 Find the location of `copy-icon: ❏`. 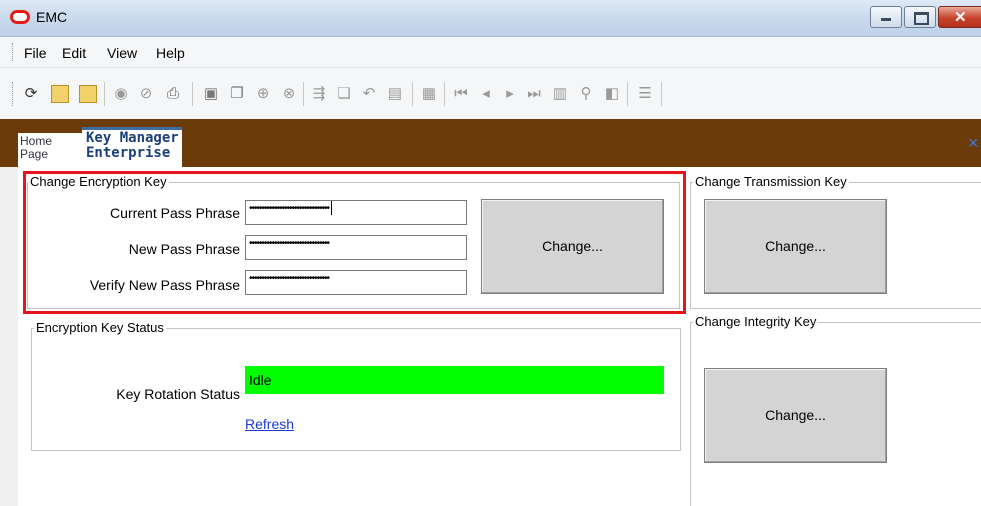

copy-icon: ❏ is located at coordinates (344, 94).